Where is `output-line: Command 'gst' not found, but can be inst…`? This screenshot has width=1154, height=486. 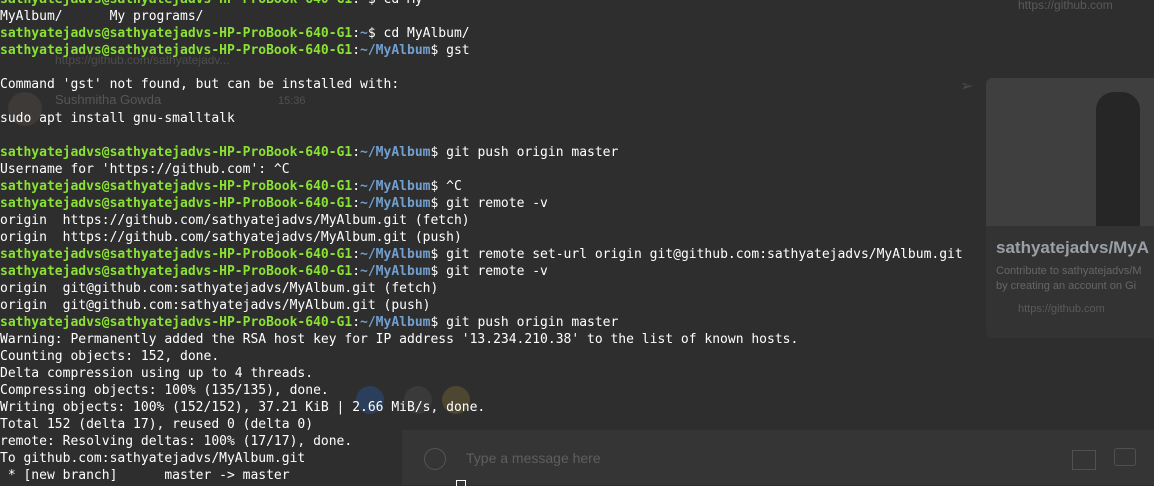
output-line: Command 'gst' not found, but can be inst… is located at coordinates (481, 84).